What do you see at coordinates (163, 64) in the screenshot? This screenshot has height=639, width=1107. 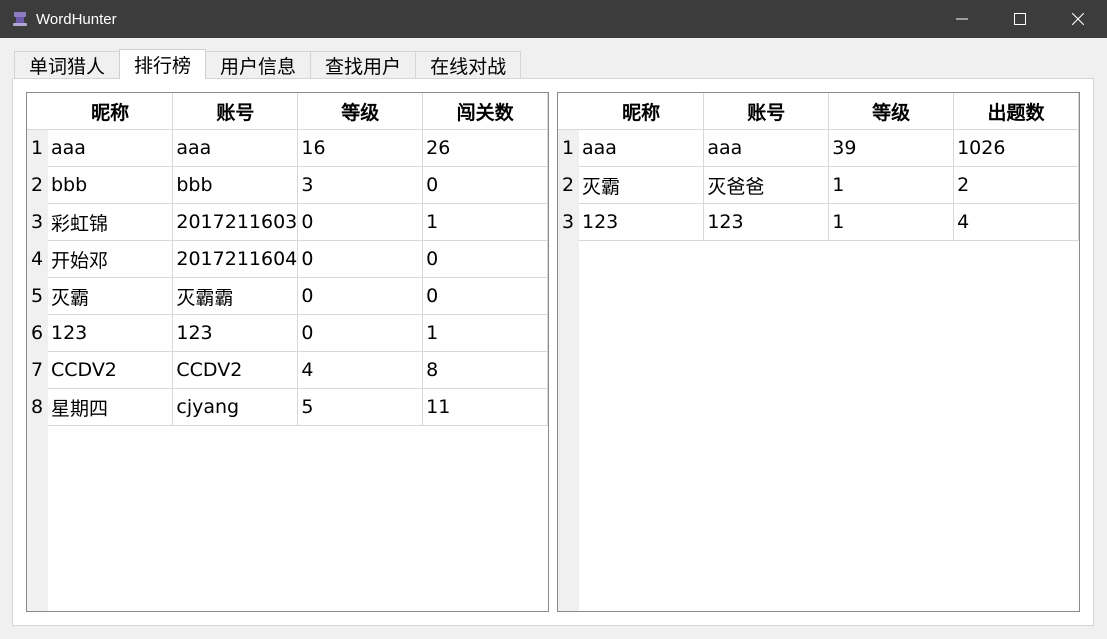 I see `tab-leaderboard: 排行榜` at bounding box center [163, 64].